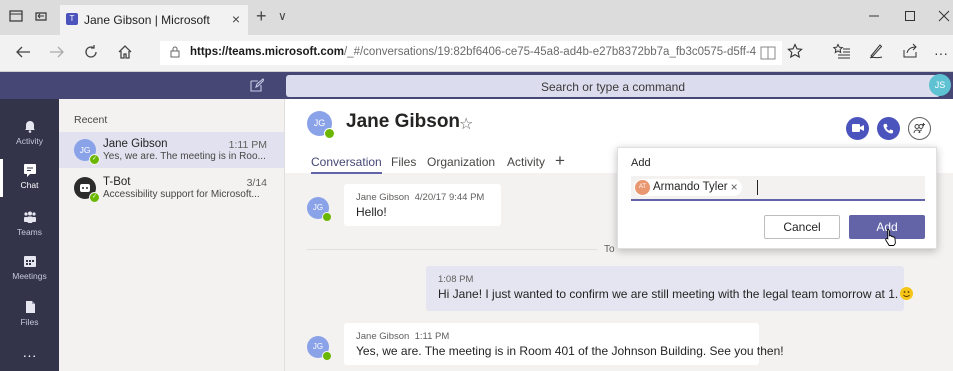  What do you see at coordinates (941, 53) in the screenshot?
I see `more-options-icon: ···` at bounding box center [941, 53].